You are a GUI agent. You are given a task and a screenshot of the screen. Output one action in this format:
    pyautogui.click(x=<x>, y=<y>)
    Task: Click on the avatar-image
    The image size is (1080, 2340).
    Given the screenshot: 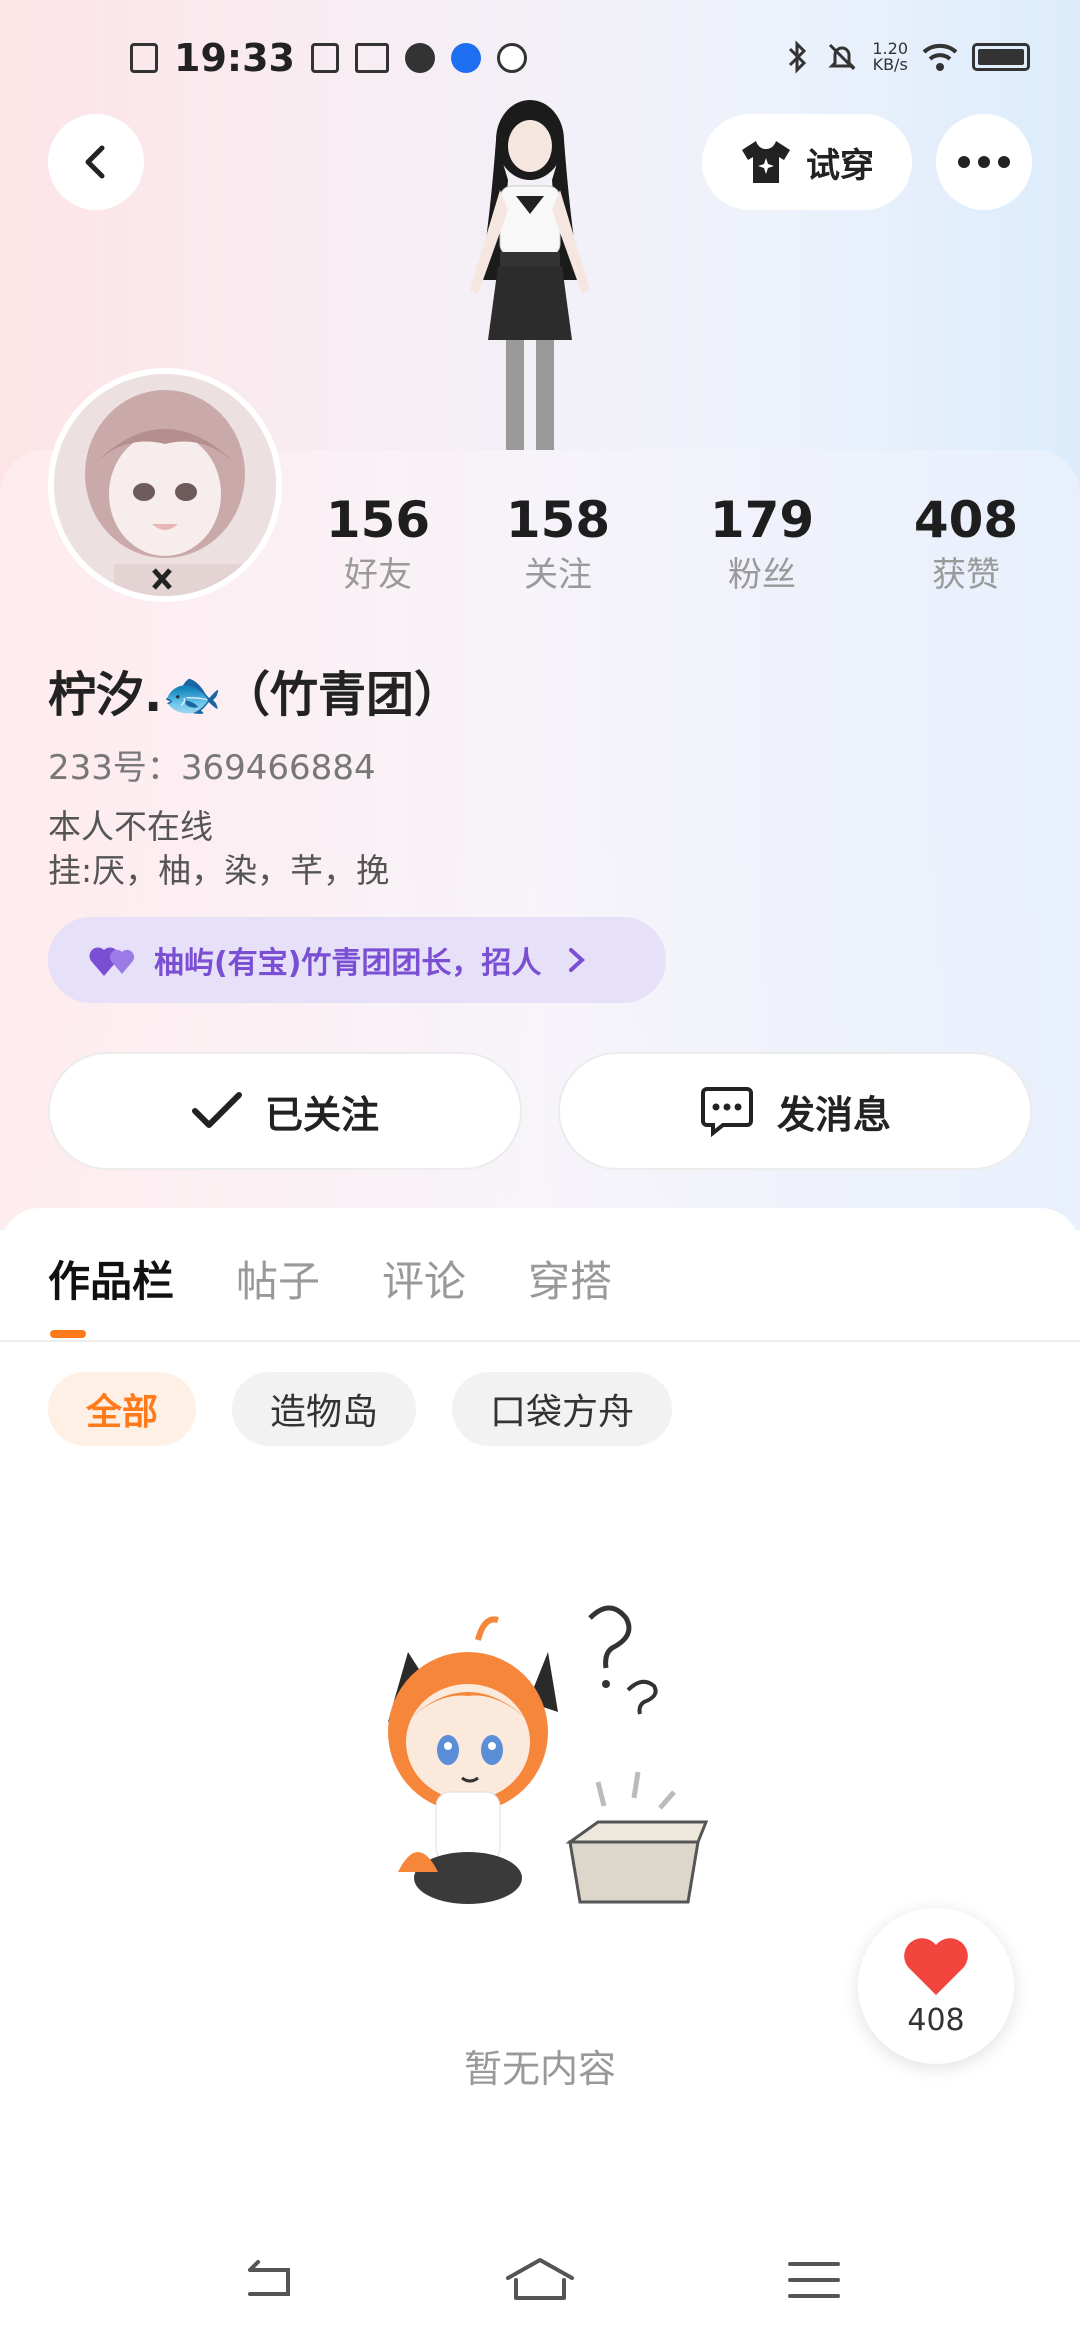 What is the action you would take?
    pyautogui.click(x=165, y=485)
    